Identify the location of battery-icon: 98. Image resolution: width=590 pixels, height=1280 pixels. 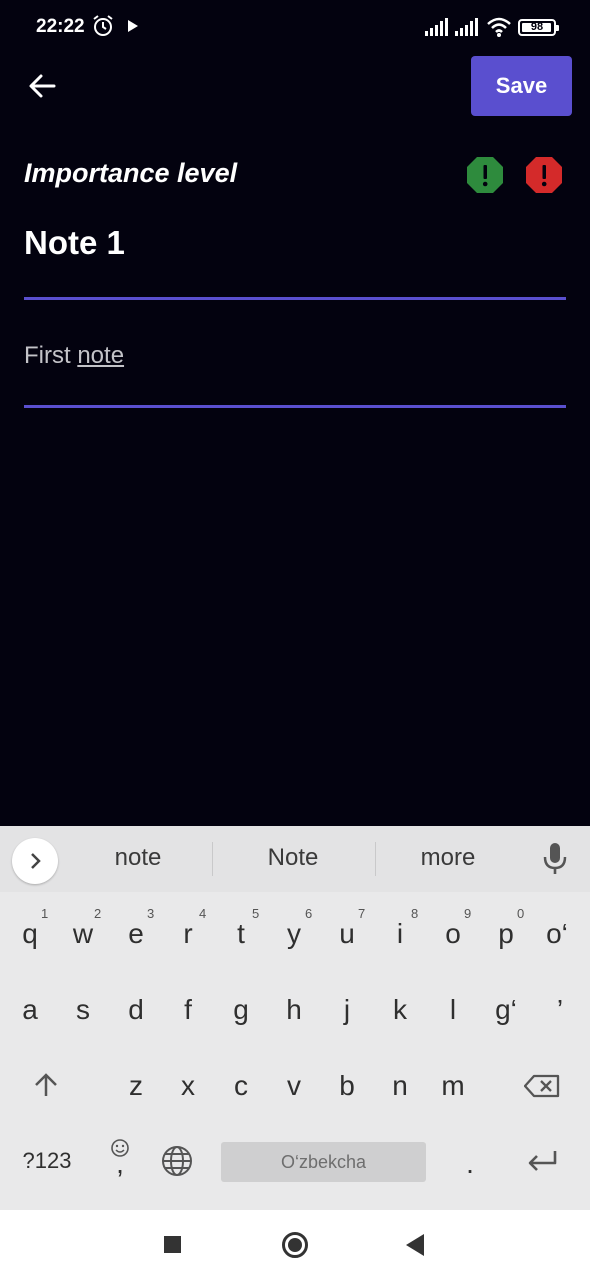
(538, 27).